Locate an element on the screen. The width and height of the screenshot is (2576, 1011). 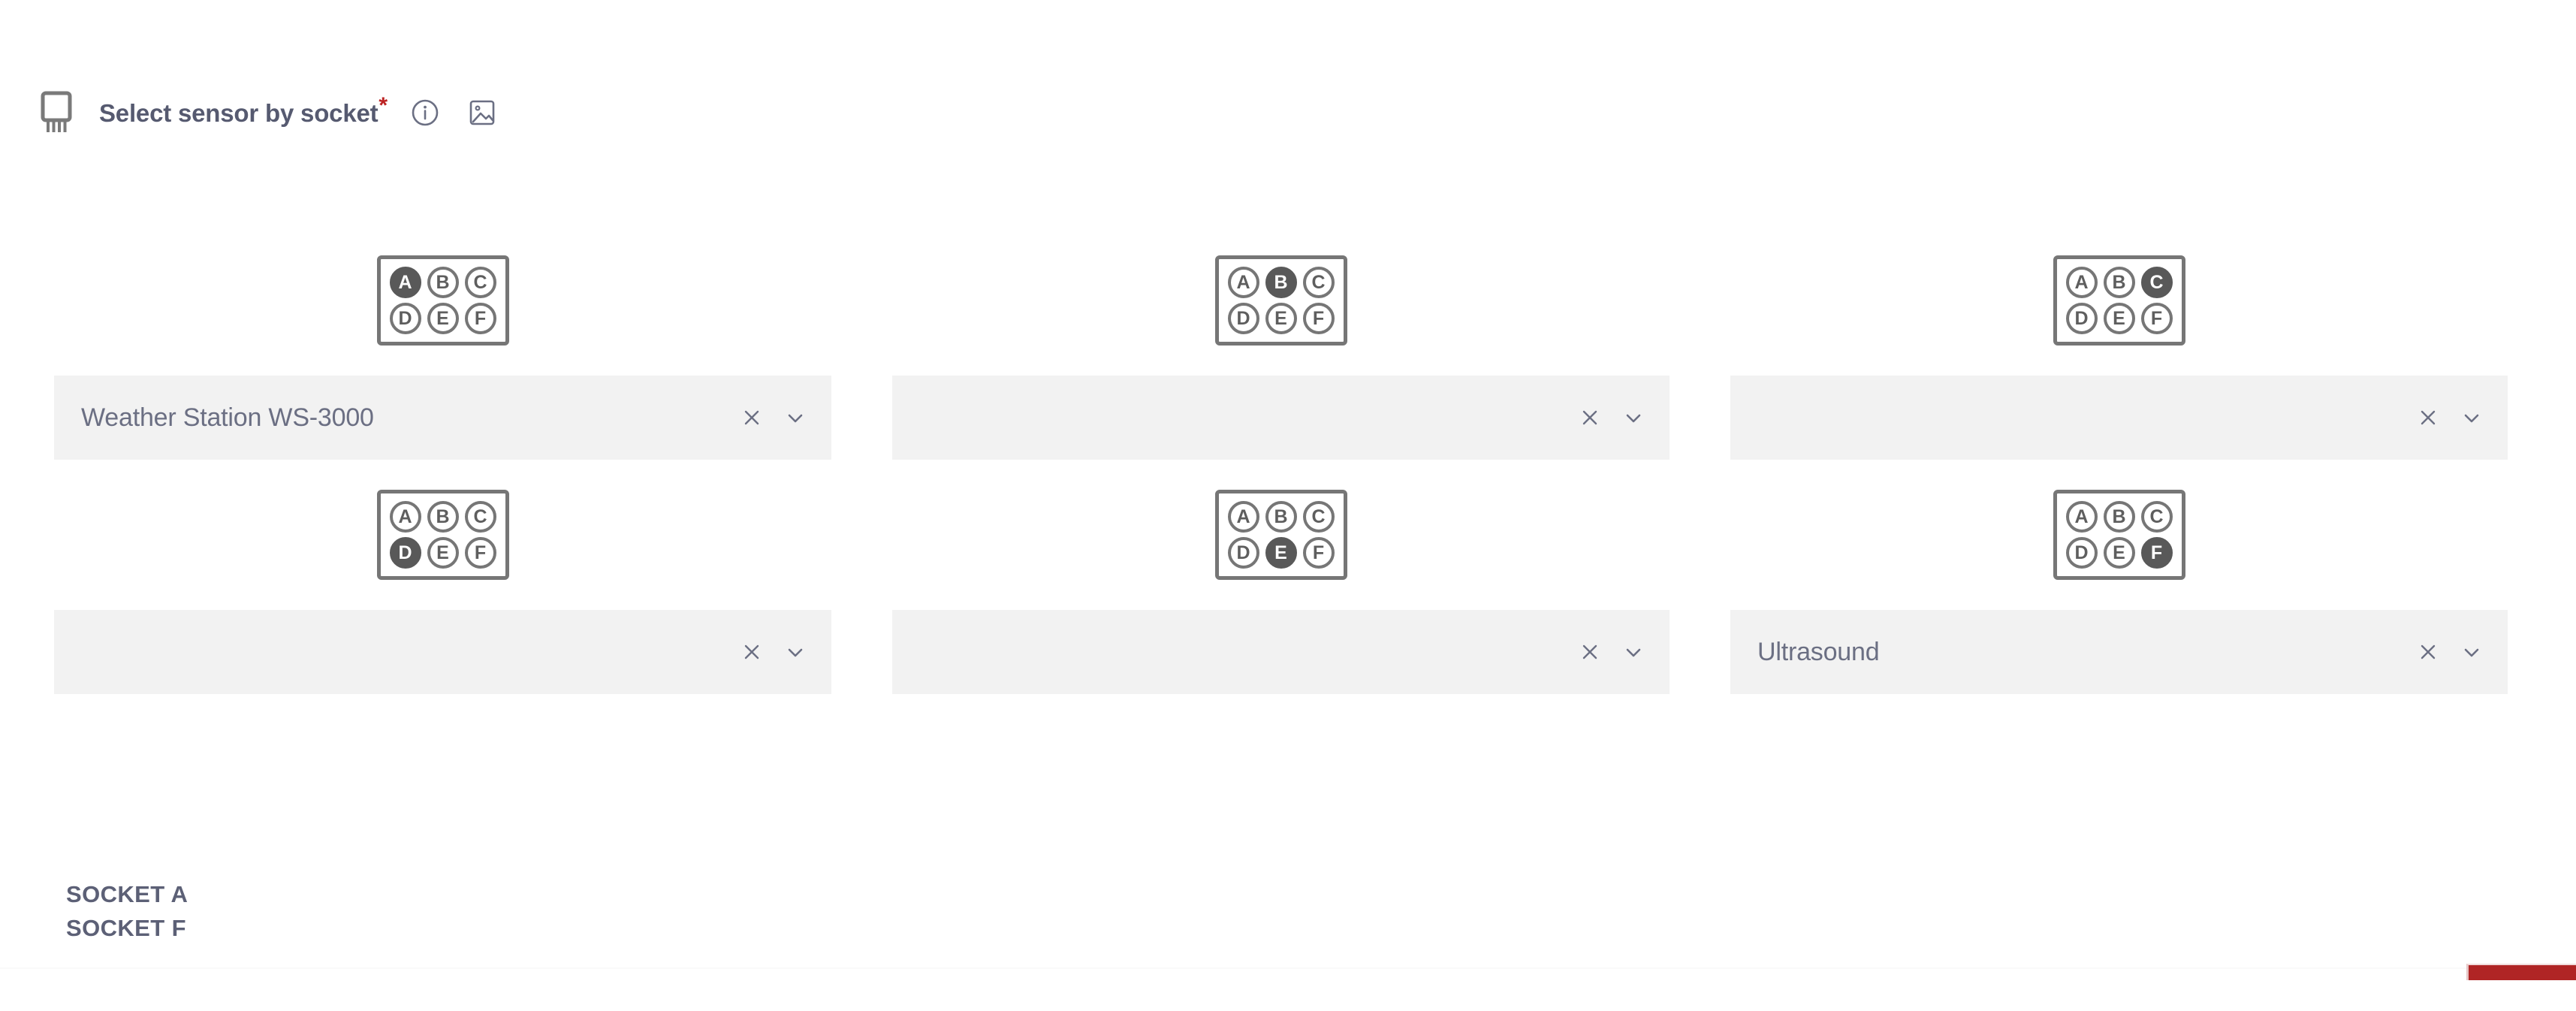
socket-cell-c: A B C D E F is located at coordinates (2119, 342).